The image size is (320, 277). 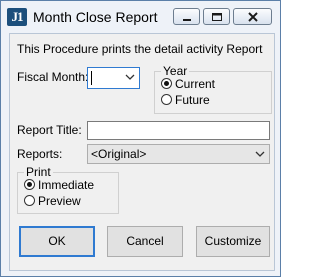 I want to click on text-caret, so click(x=91, y=78).